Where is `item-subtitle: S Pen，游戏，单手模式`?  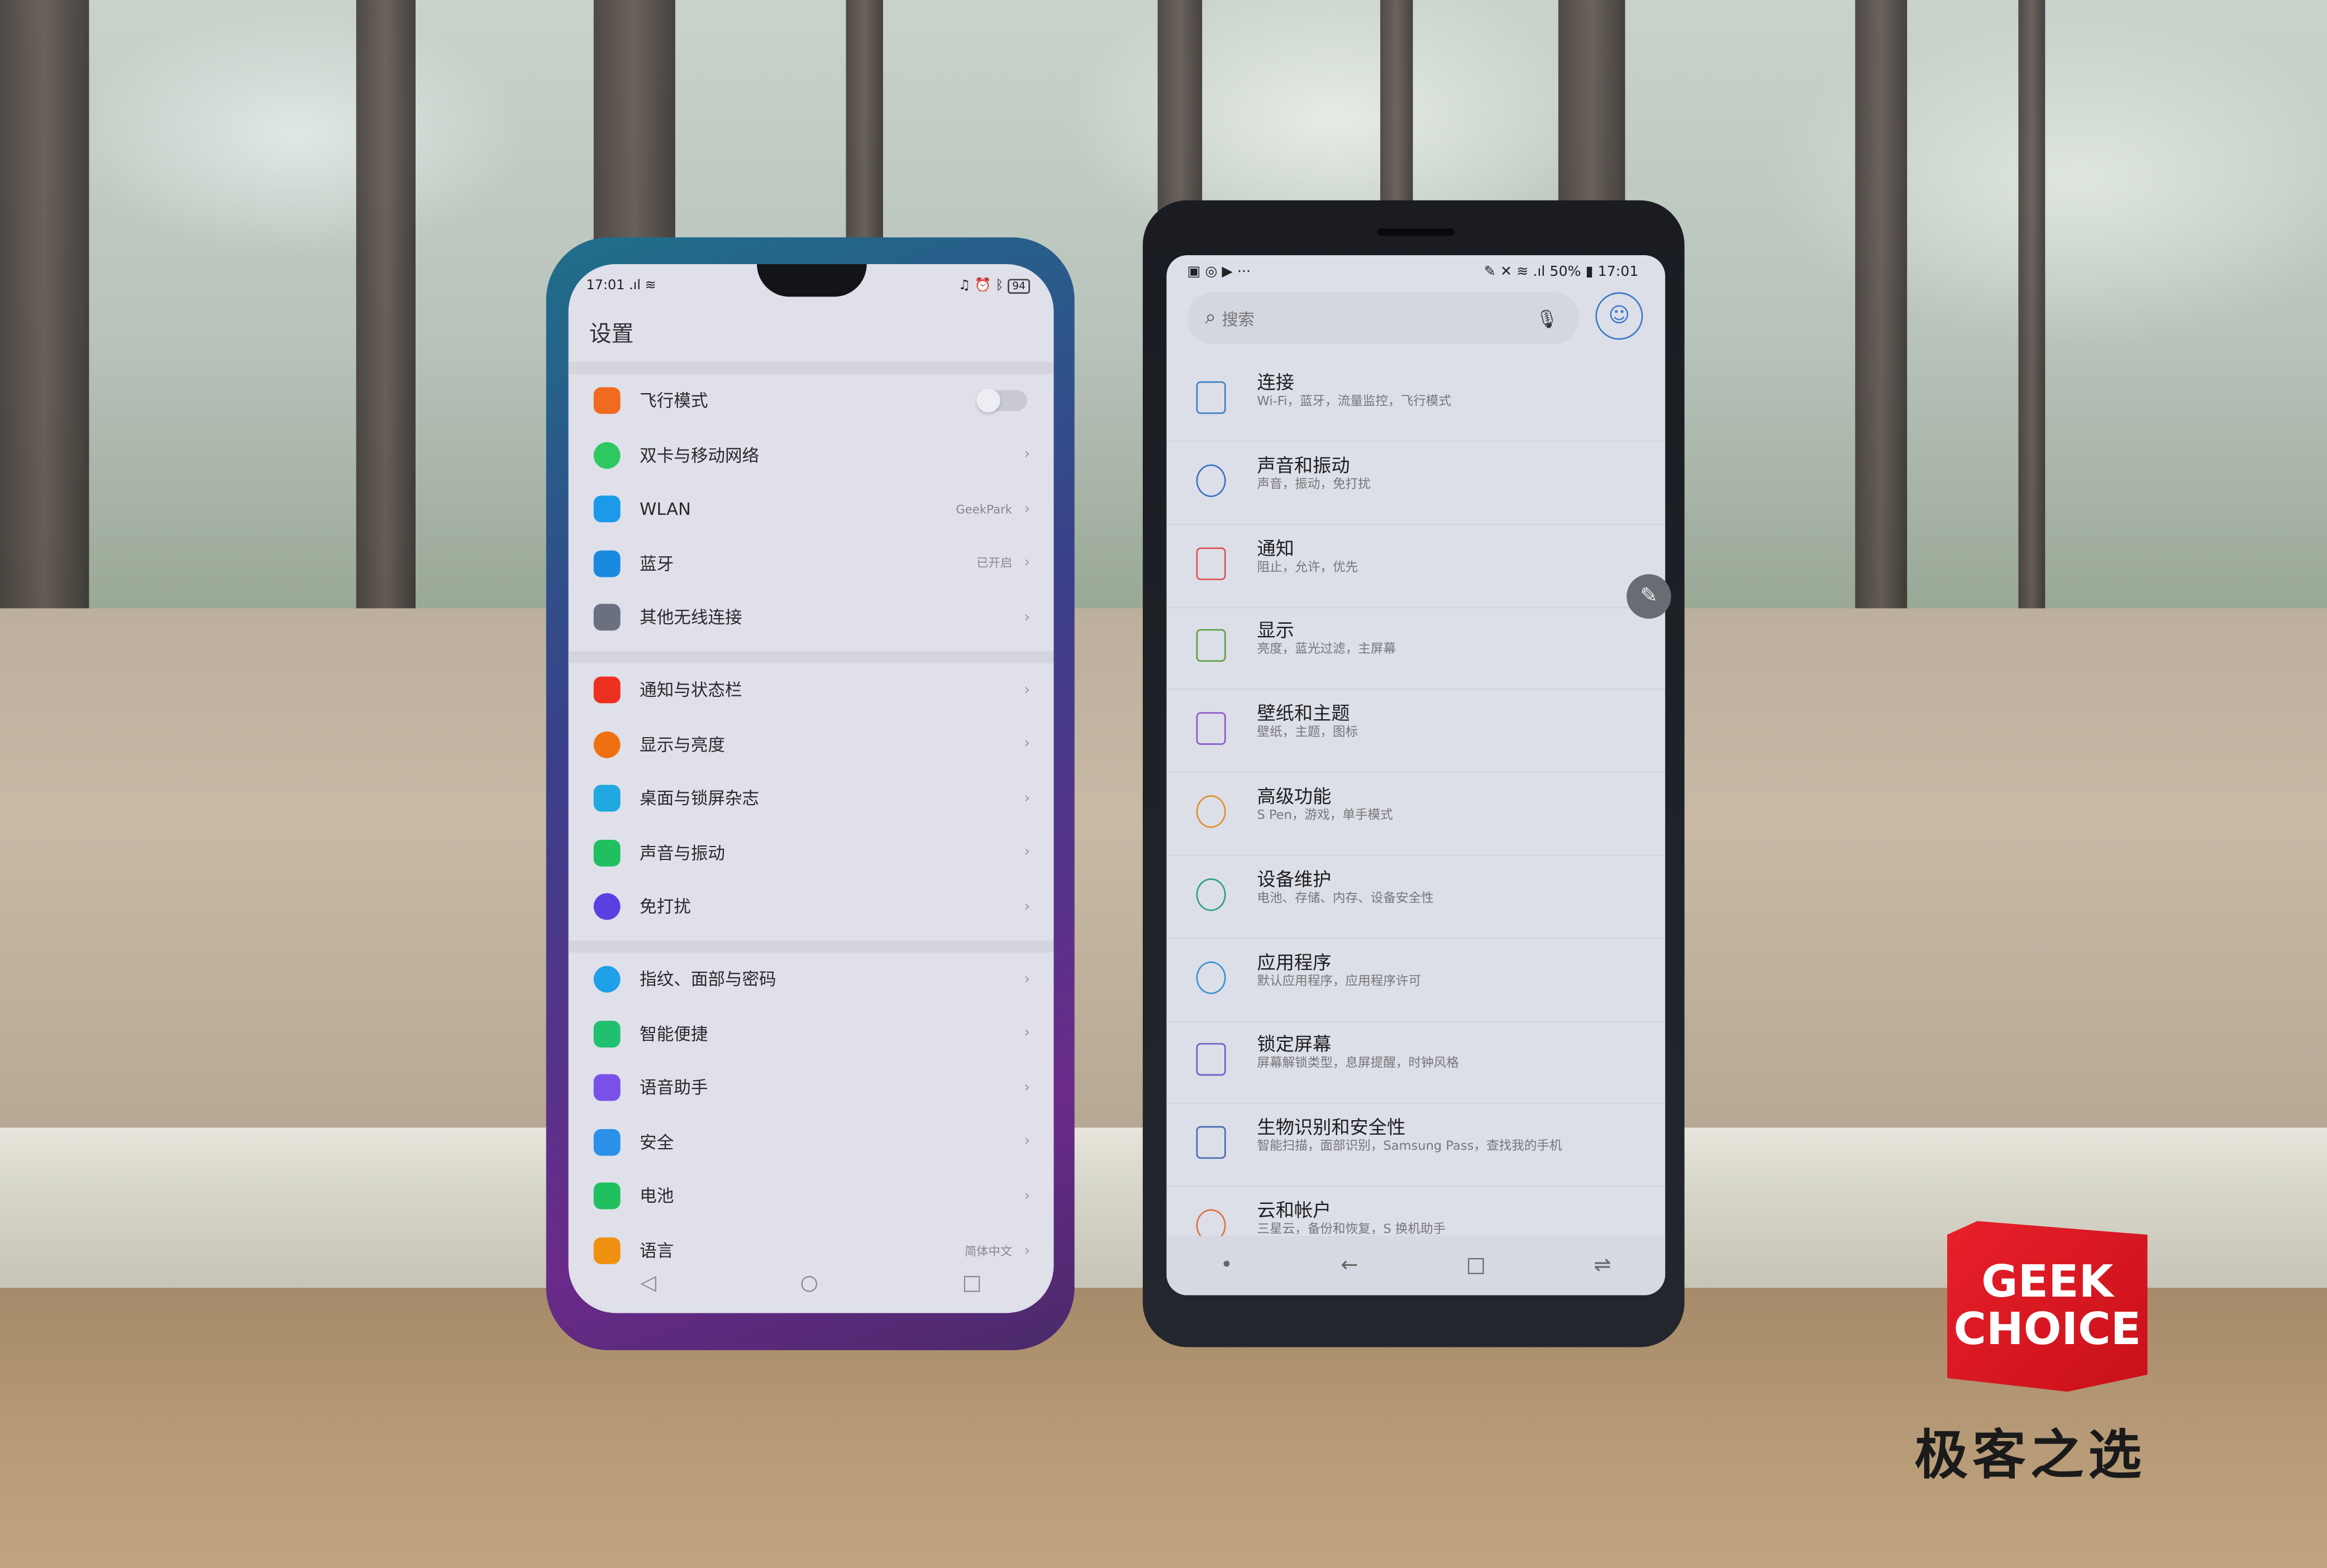 item-subtitle: S Pen，游戏，单手模式 is located at coordinates (1325, 816).